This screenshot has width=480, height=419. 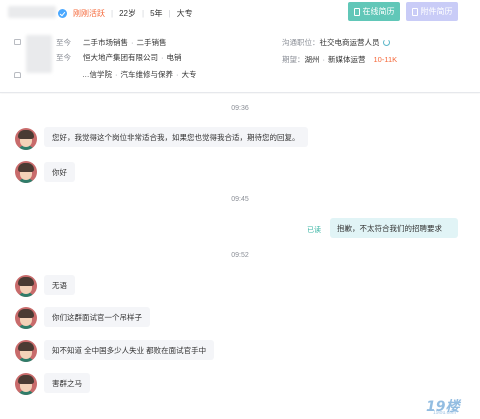 What do you see at coordinates (374, 11) in the screenshot?
I see `online-resume-button: 在线简历` at bounding box center [374, 11].